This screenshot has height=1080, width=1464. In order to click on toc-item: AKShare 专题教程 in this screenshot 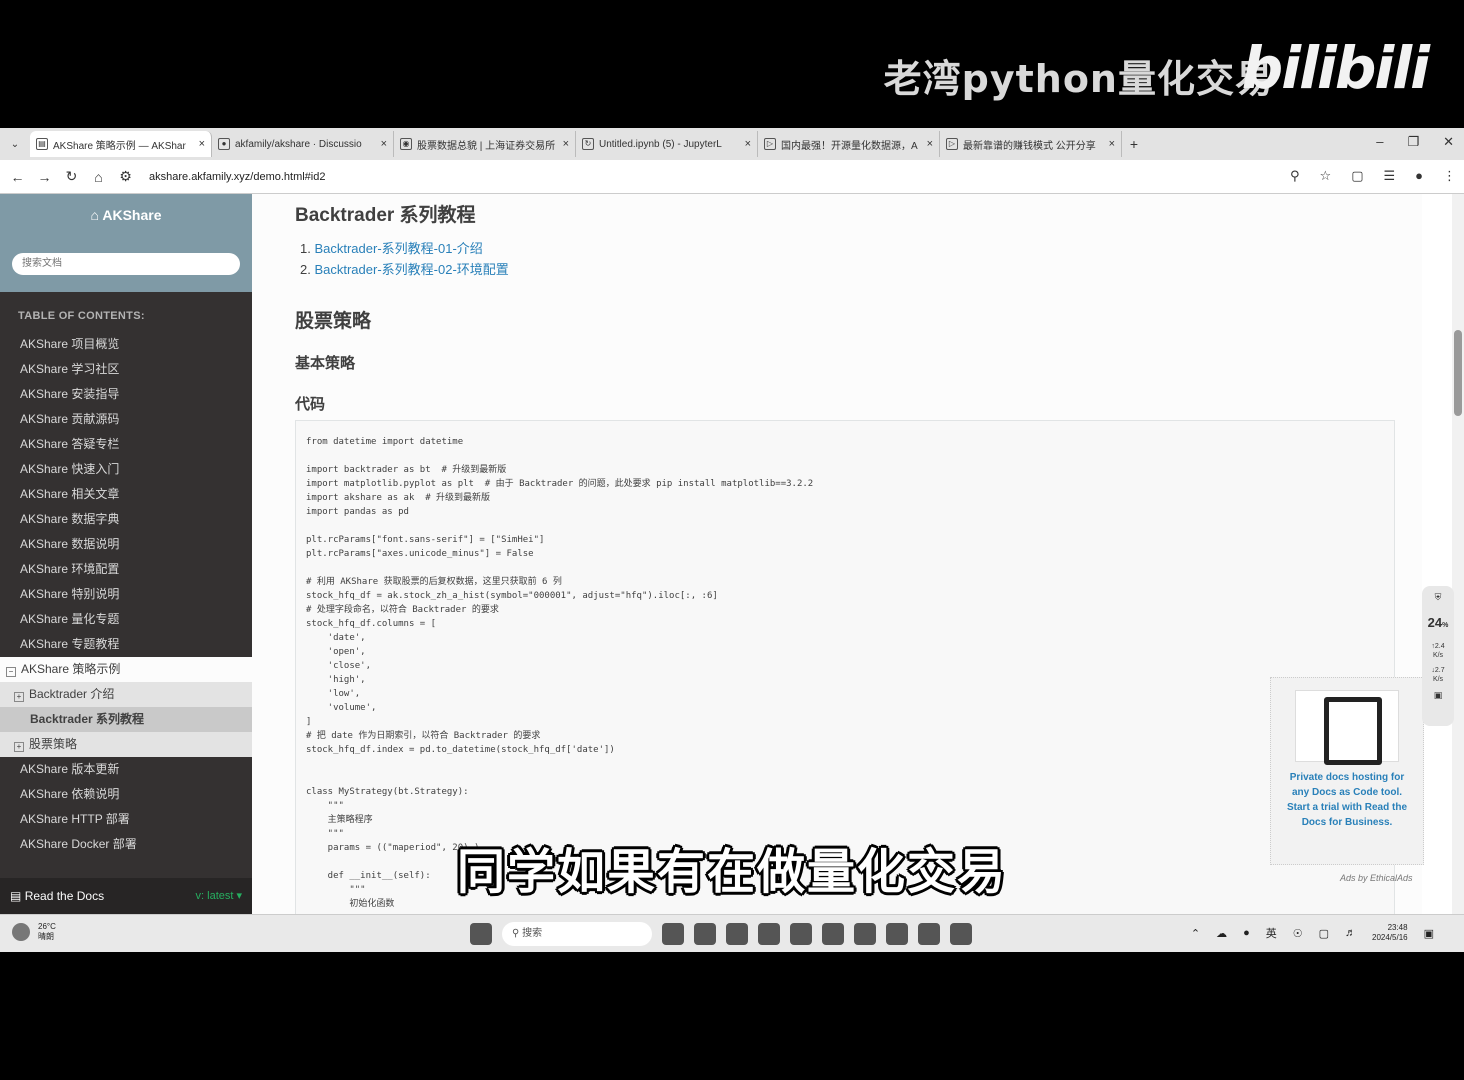, I will do `click(126, 644)`.